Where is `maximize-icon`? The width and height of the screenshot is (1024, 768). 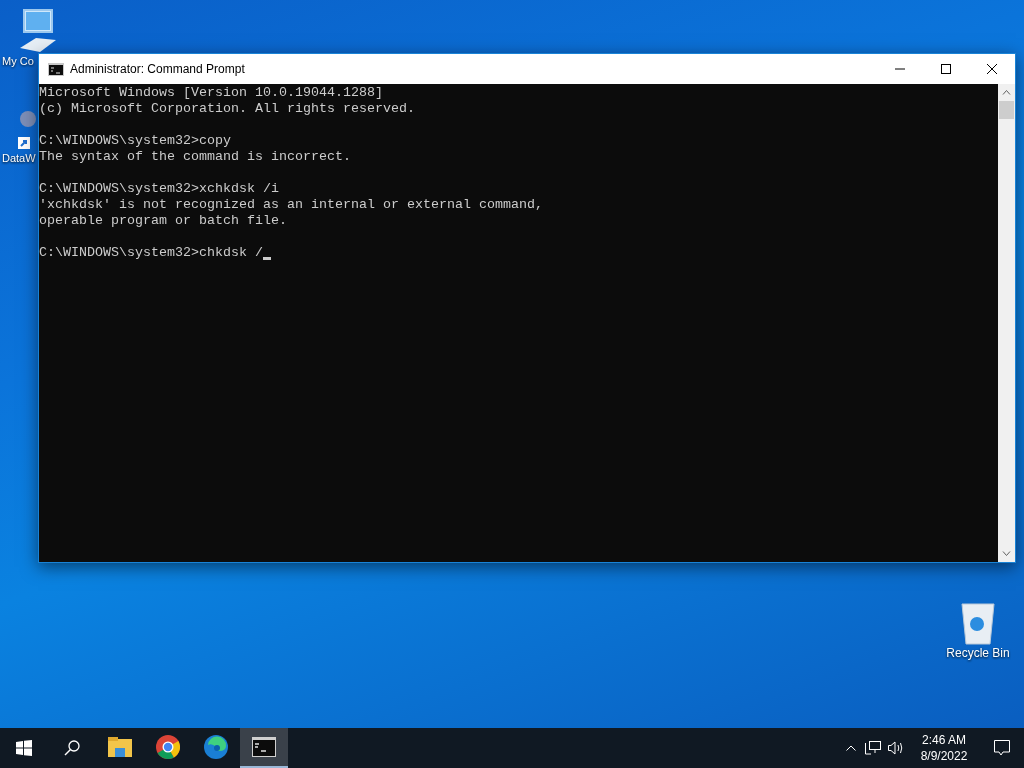
maximize-icon is located at coordinates (946, 69).